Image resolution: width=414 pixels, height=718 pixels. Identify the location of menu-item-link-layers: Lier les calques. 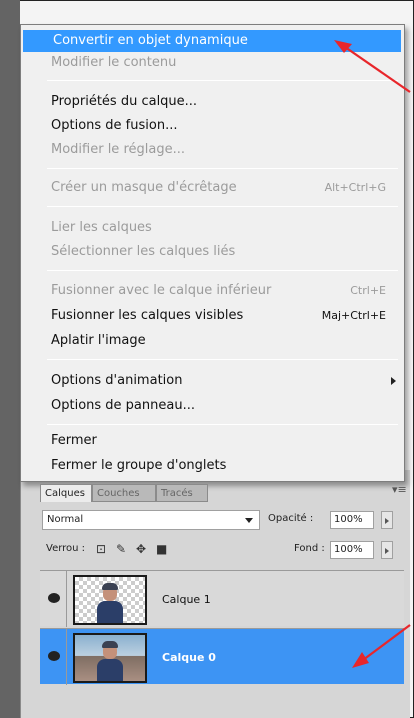
(212, 228).